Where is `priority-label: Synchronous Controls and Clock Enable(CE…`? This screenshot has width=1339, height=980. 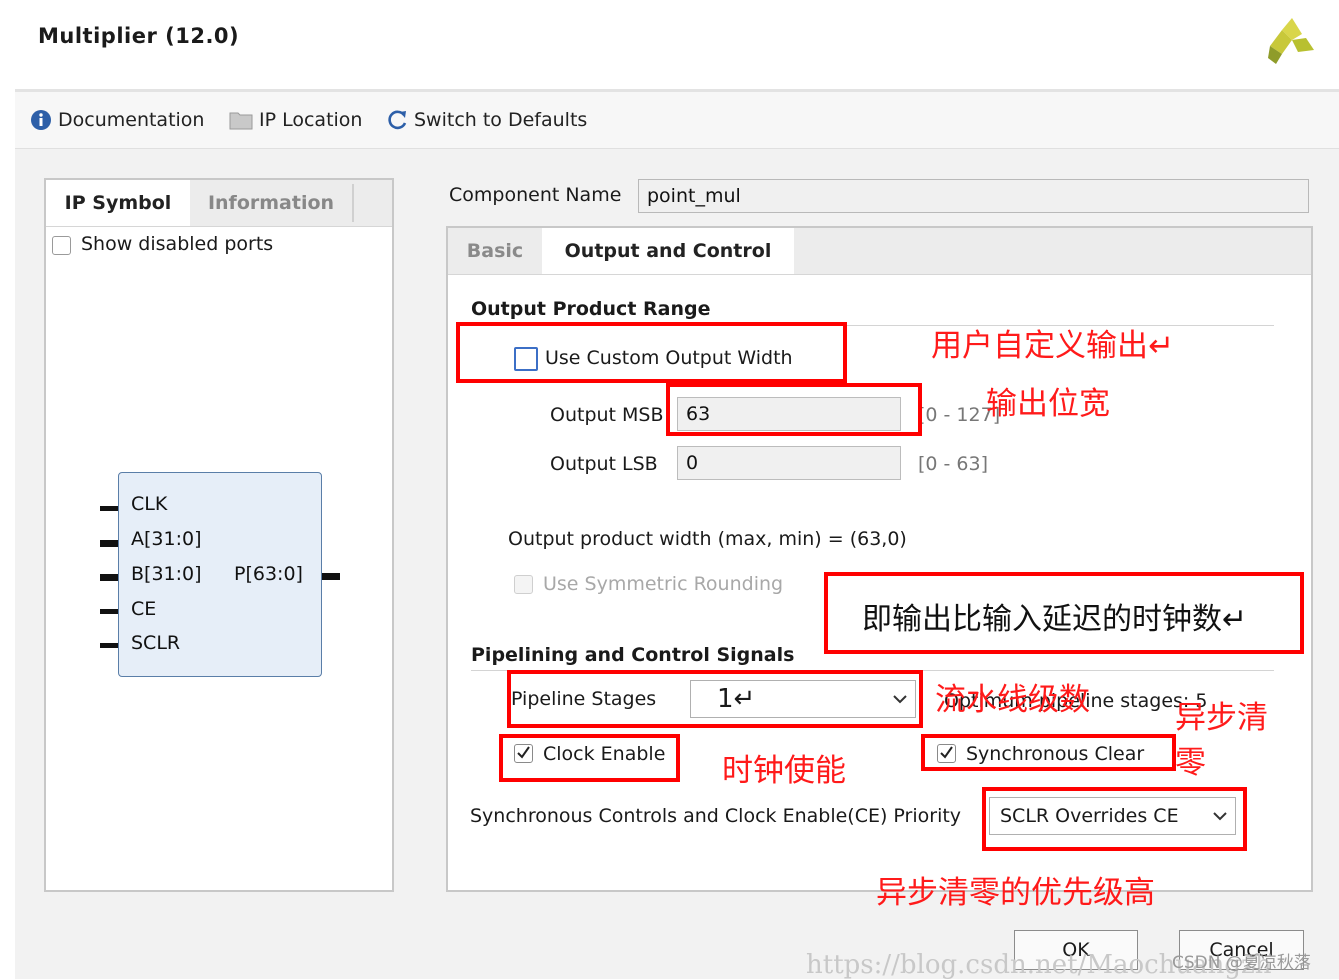 priority-label: Synchronous Controls and Clock Enable(CE… is located at coordinates (716, 816).